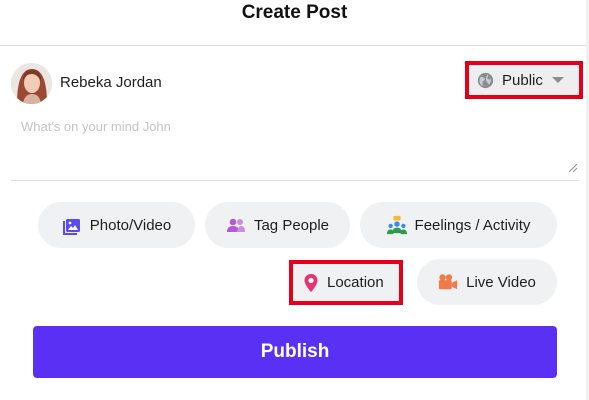  I want to click on resize-grip-icon, so click(572, 167).